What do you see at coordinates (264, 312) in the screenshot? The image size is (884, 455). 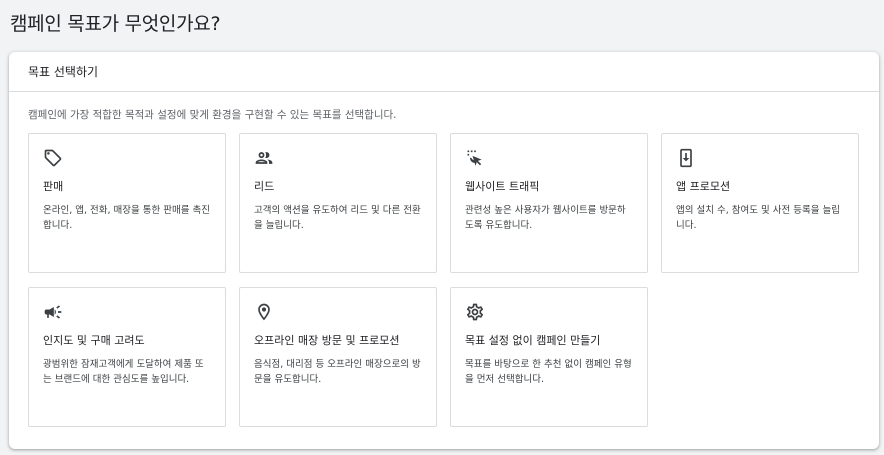 I see `location-pin-icon` at bounding box center [264, 312].